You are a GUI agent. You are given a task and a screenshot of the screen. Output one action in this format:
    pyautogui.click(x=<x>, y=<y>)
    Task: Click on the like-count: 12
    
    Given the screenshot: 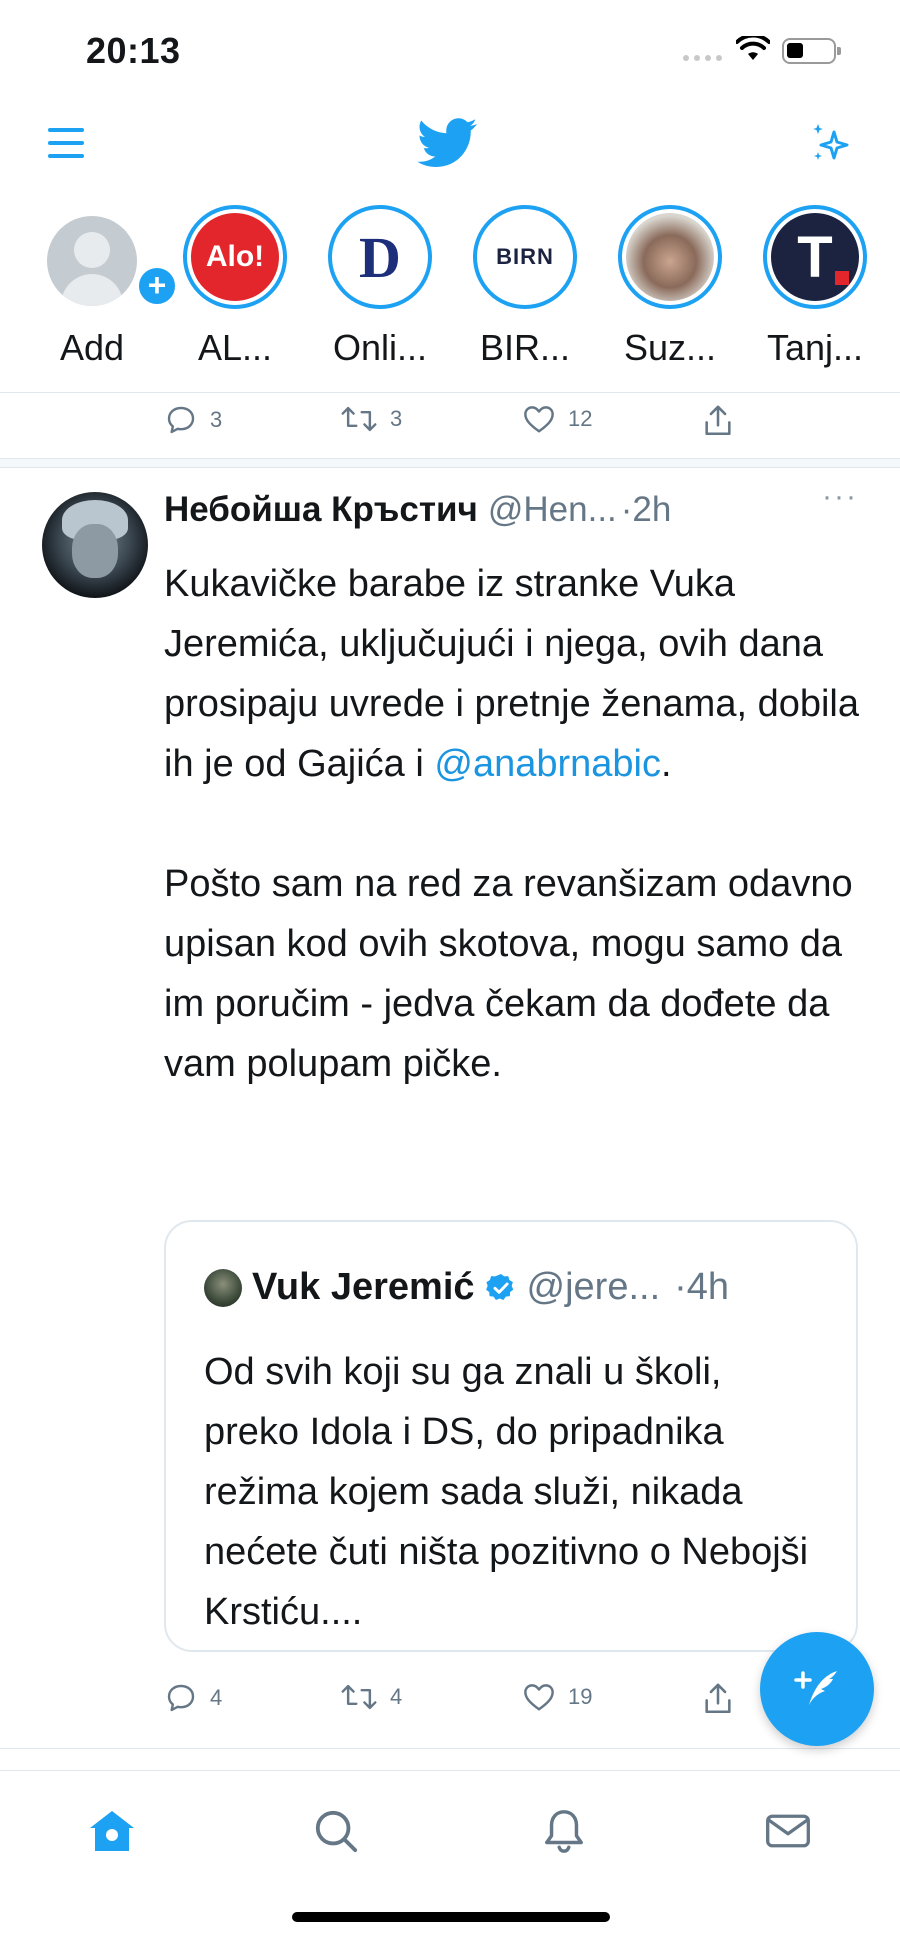 What is the action you would take?
    pyautogui.click(x=580, y=418)
    